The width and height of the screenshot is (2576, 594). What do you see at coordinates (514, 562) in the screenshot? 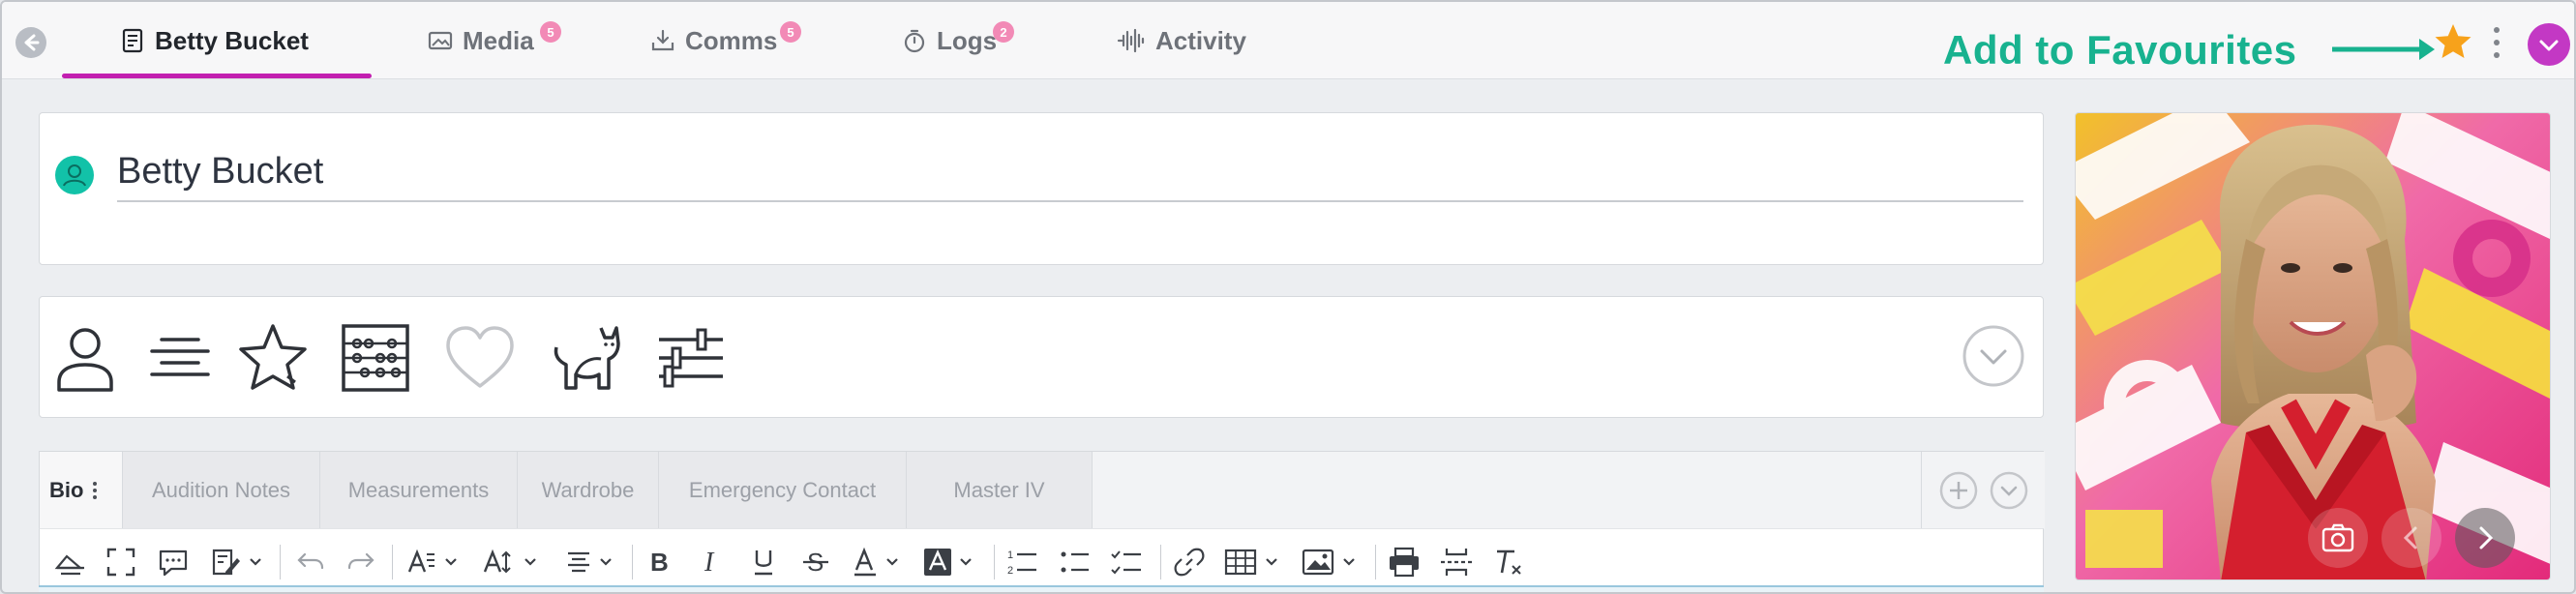
I see `font-size-icon` at bounding box center [514, 562].